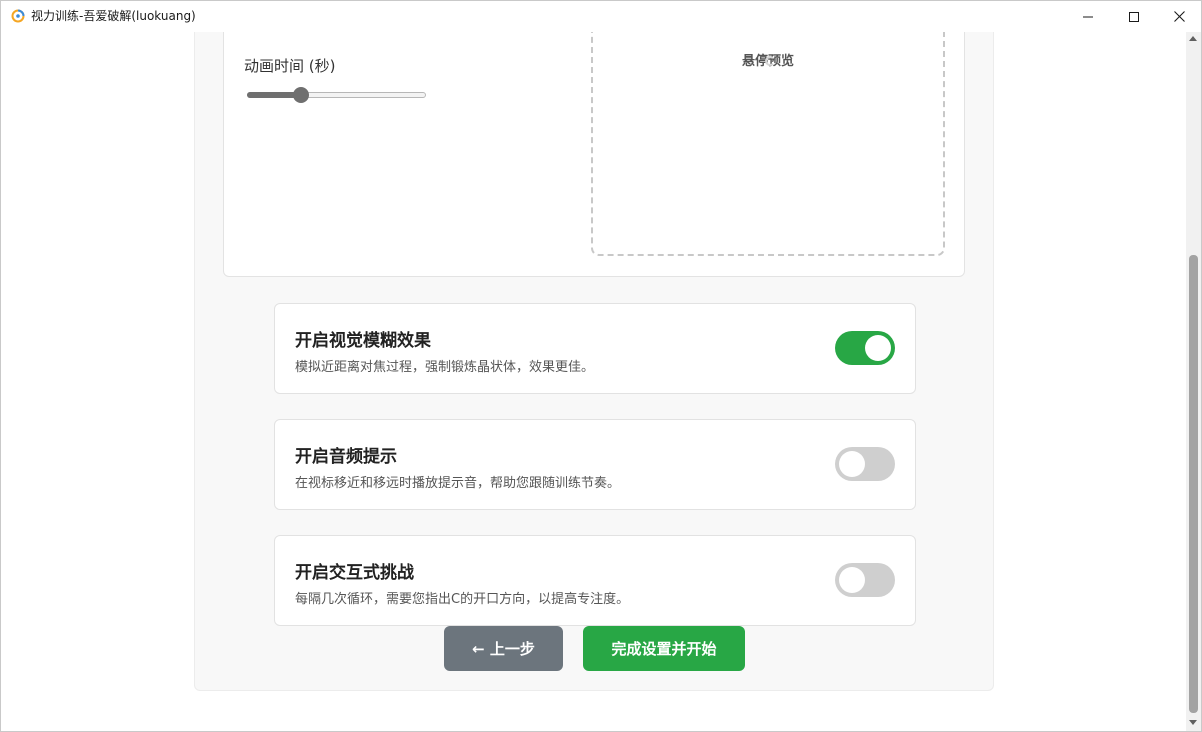 The height and width of the screenshot is (732, 1202). Describe the element at coordinates (18, 16) in the screenshot. I see `app-logo-icon` at that location.